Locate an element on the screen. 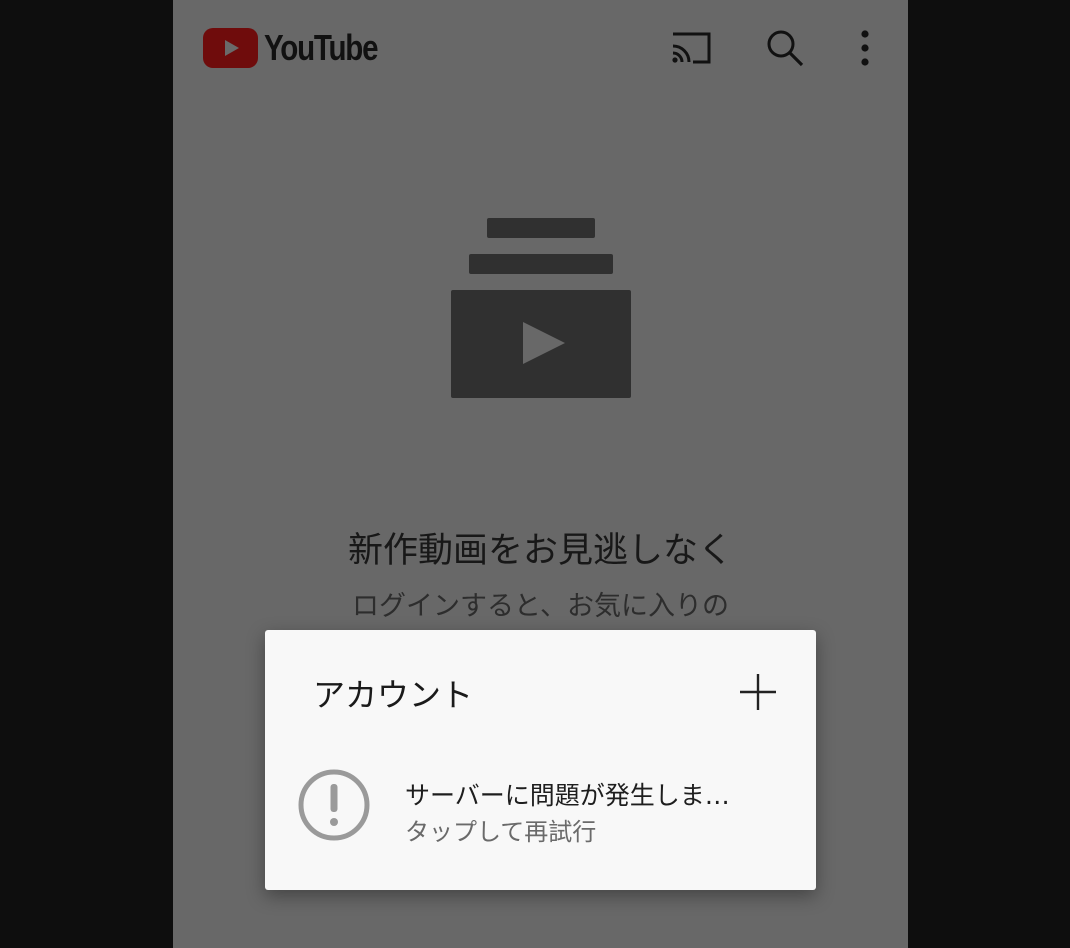 This screenshot has height=948, width=1070. logo-text: YouTube is located at coordinates (321, 47).